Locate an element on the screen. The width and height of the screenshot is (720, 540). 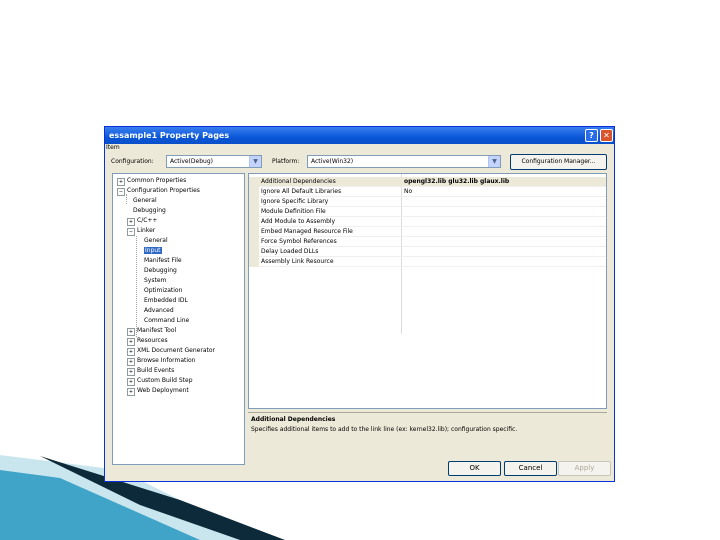
configuration-label: Configuration: is located at coordinates (132, 161).